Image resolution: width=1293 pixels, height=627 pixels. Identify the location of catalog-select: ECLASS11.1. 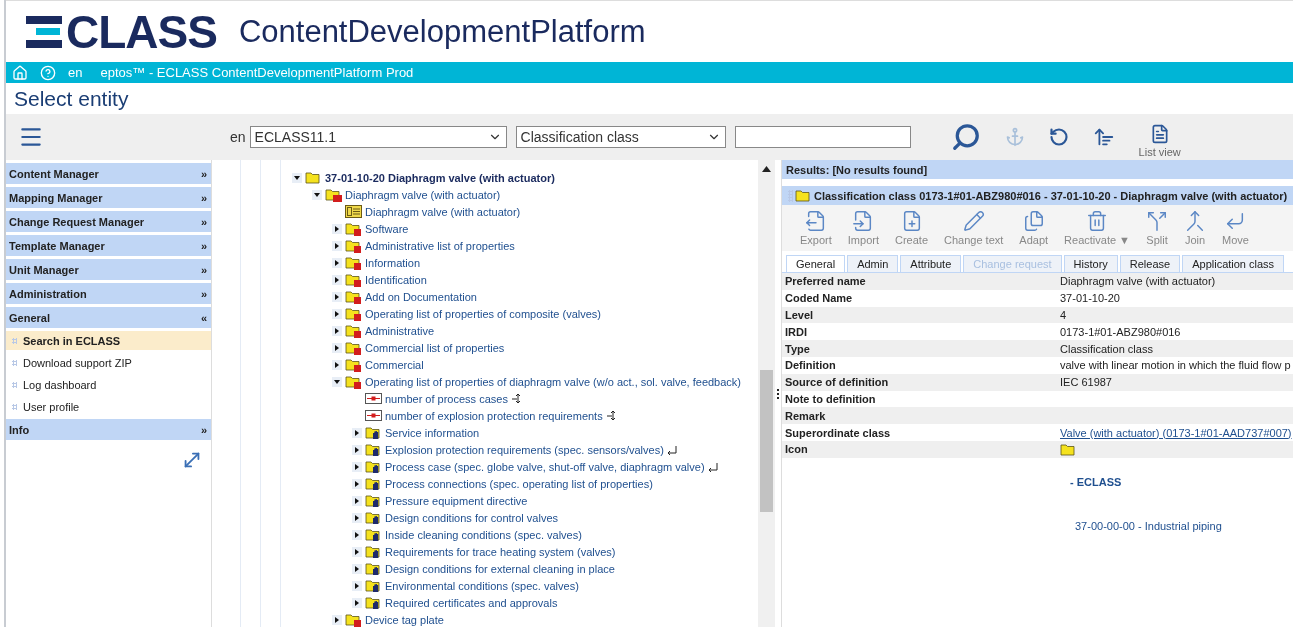
(378, 137).